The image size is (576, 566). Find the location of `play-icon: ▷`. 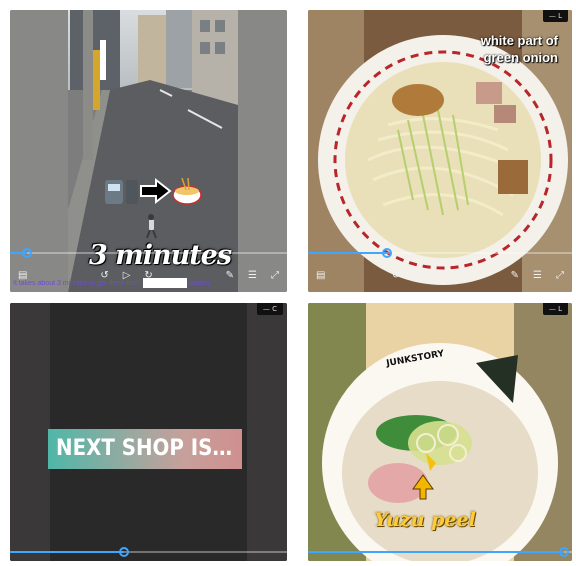

play-icon: ▷ is located at coordinates (418, 276).